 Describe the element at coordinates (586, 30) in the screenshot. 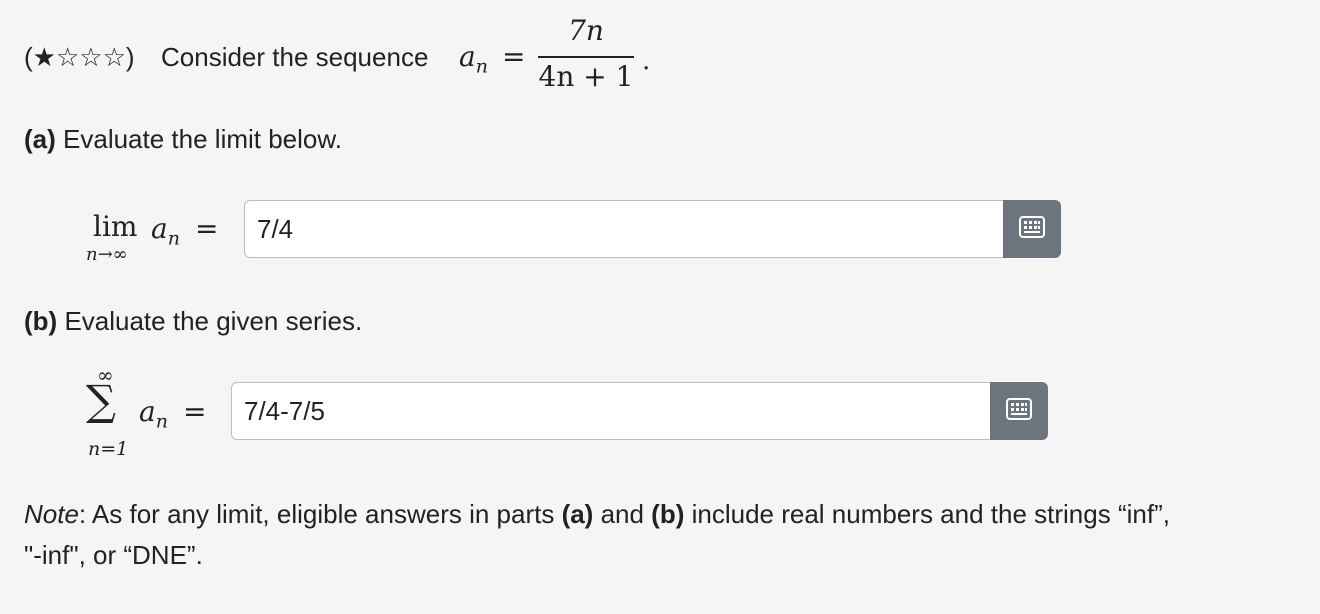

I see `fraction-numerator: 7n` at that location.